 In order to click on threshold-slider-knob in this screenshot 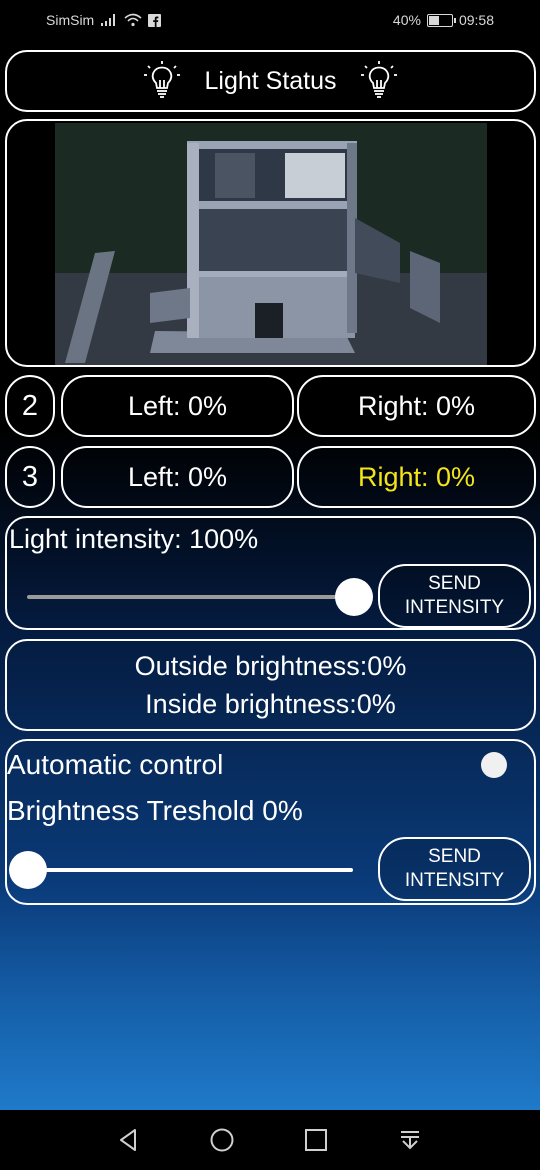, I will do `click(28, 870)`.